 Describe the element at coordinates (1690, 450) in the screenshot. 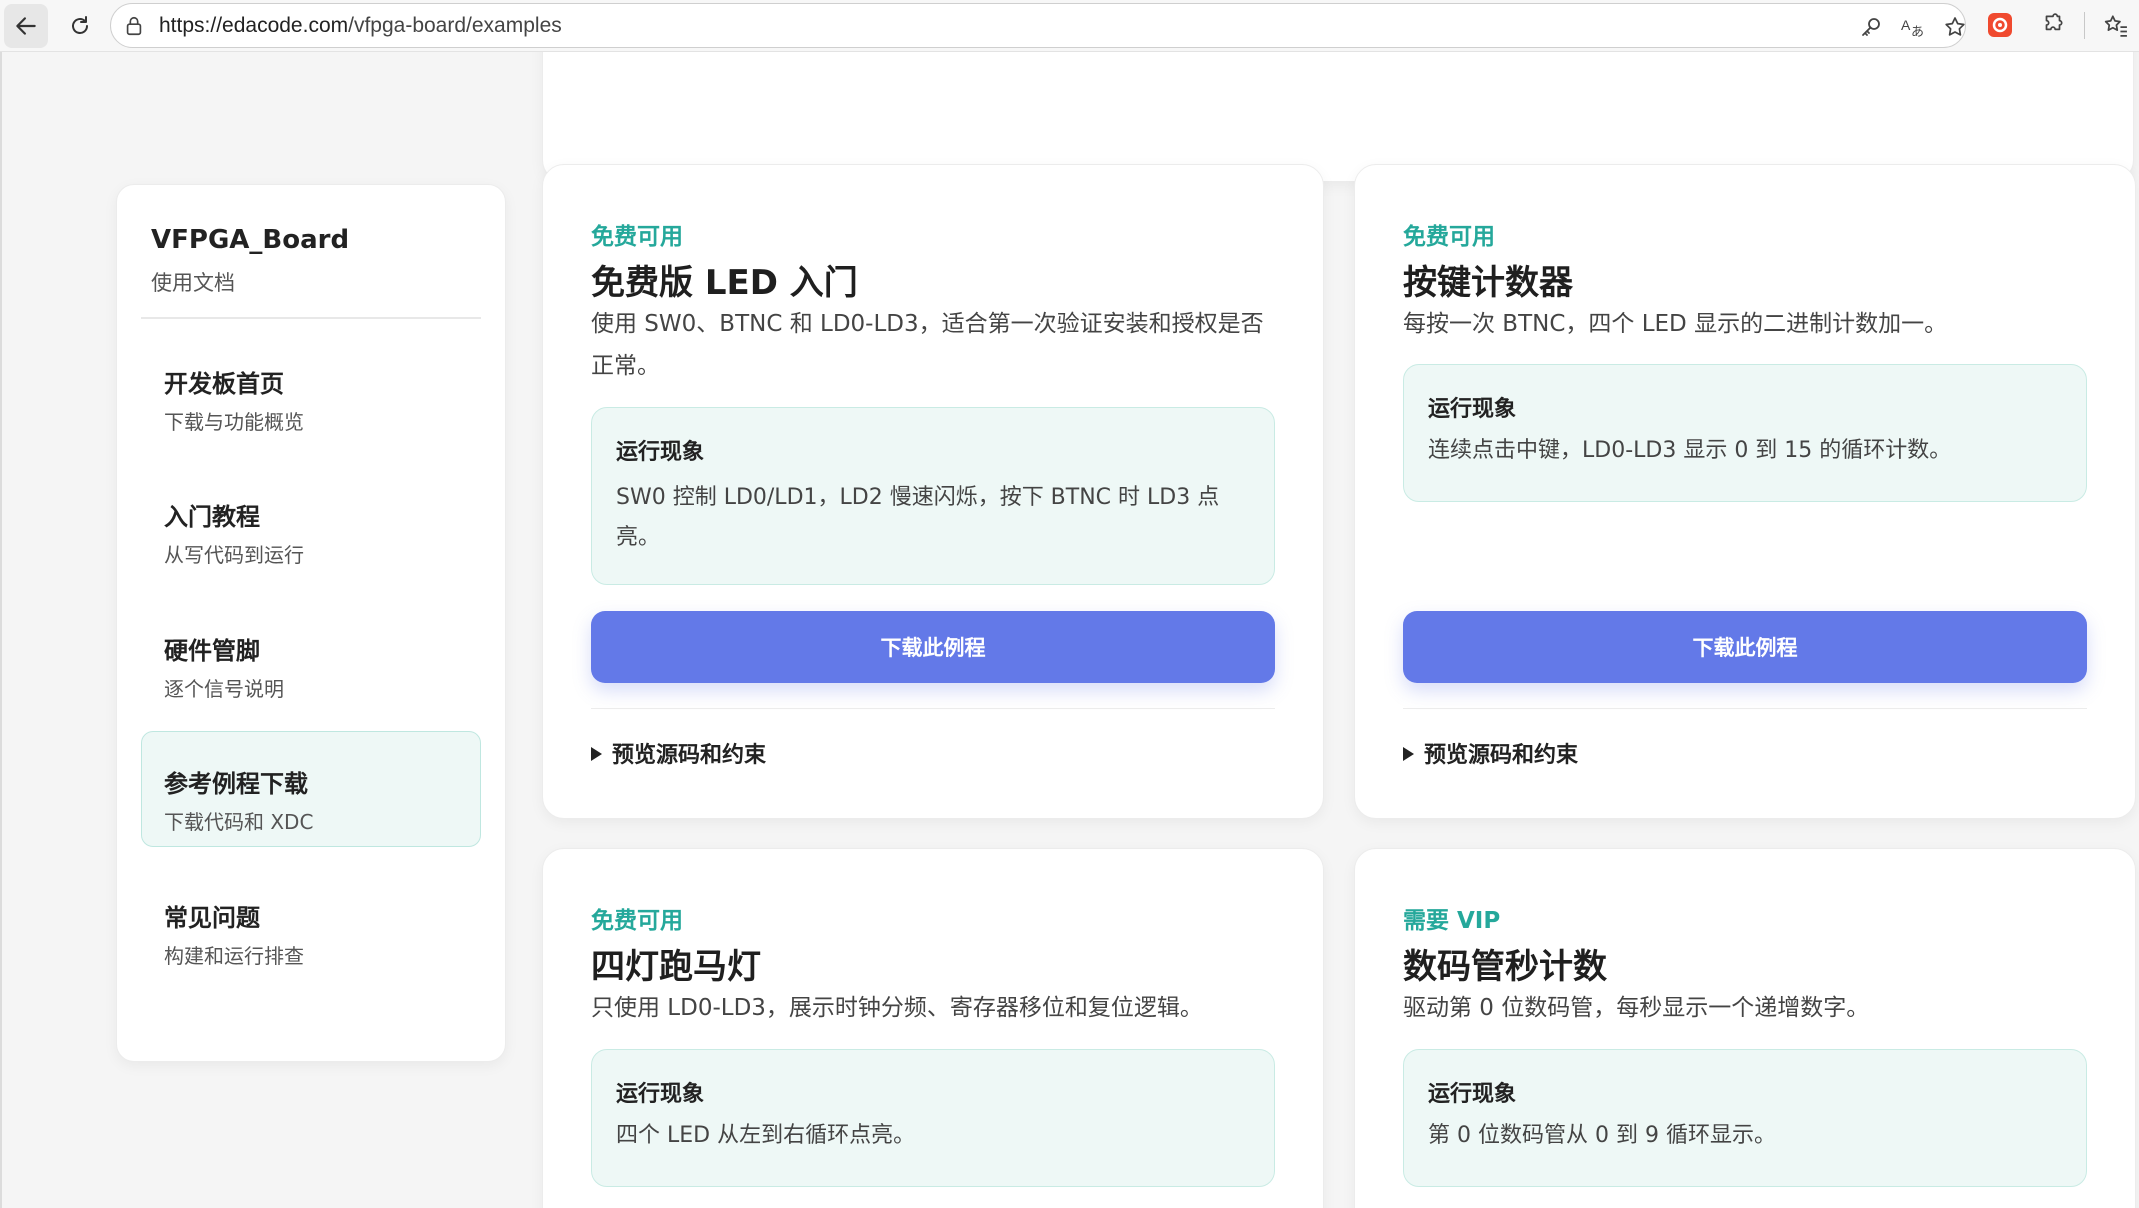

I see `result-text: 连续点击中键，LD0-LD3 显示 0 到 15 的循环计数。` at that location.